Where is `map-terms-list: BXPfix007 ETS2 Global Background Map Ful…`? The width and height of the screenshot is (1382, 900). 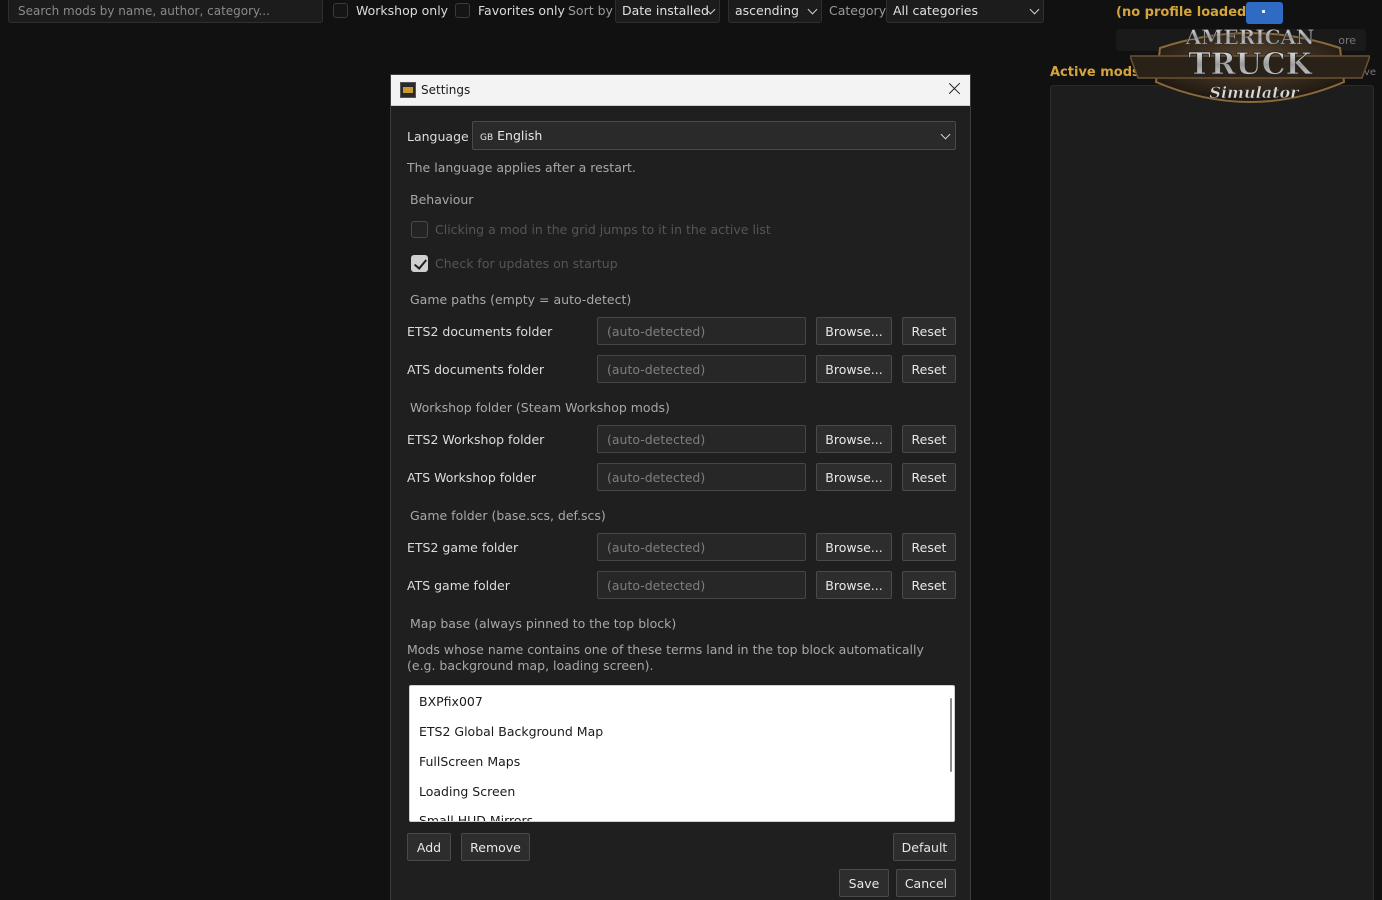
map-terms-list: BXPfix007 ETS2 Global Background Map Ful… is located at coordinates (682, 753).